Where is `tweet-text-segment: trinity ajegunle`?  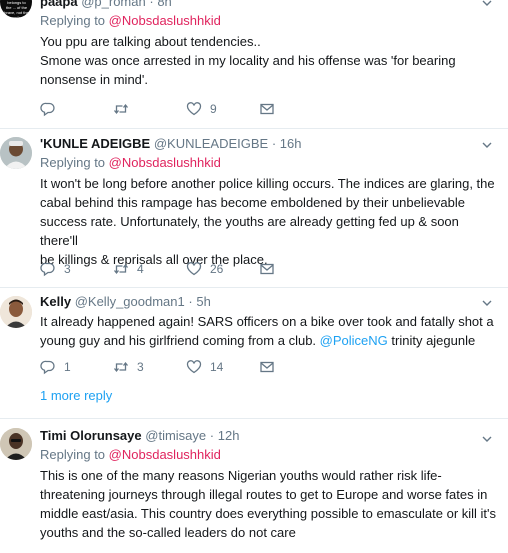
tweet-text-segment: trinity ajegunle is located at coordinates (431, 340).